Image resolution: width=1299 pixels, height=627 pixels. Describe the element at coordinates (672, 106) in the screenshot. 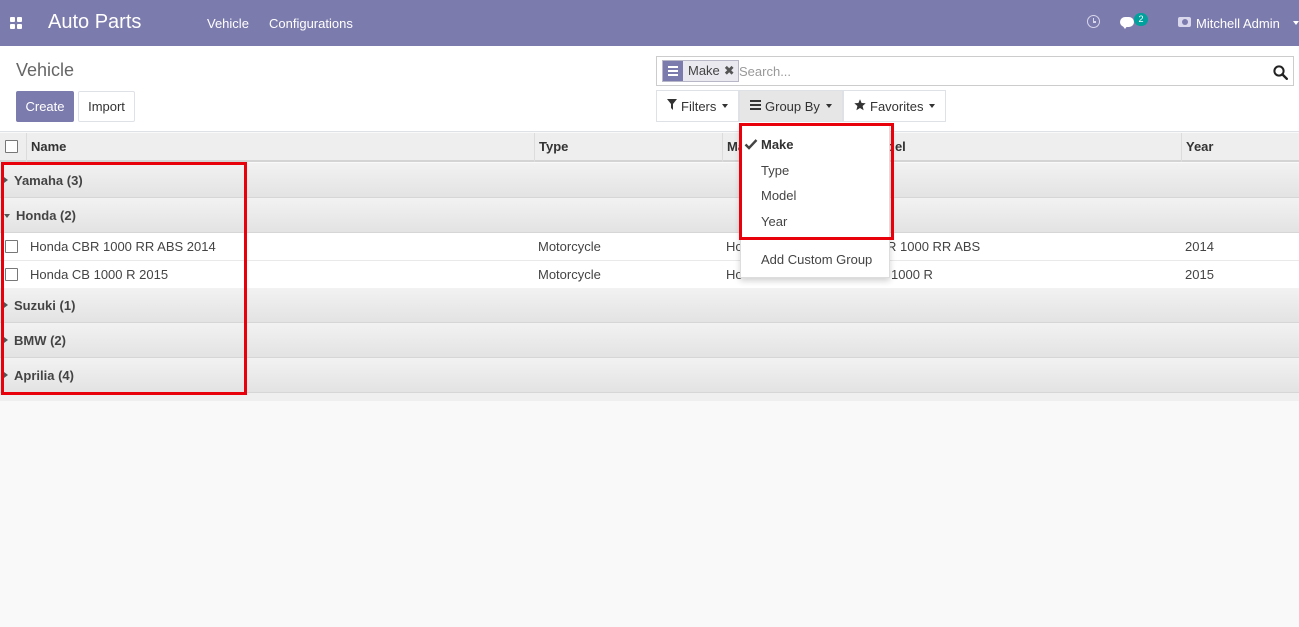

I see `filter-icon` at that location.